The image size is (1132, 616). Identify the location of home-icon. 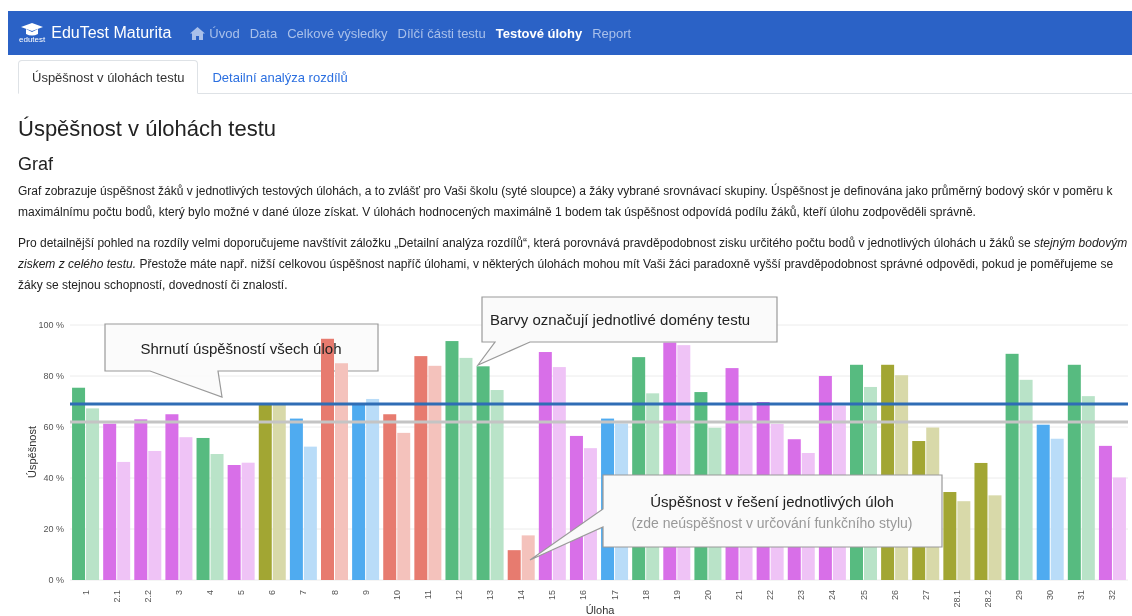
(198, 33).